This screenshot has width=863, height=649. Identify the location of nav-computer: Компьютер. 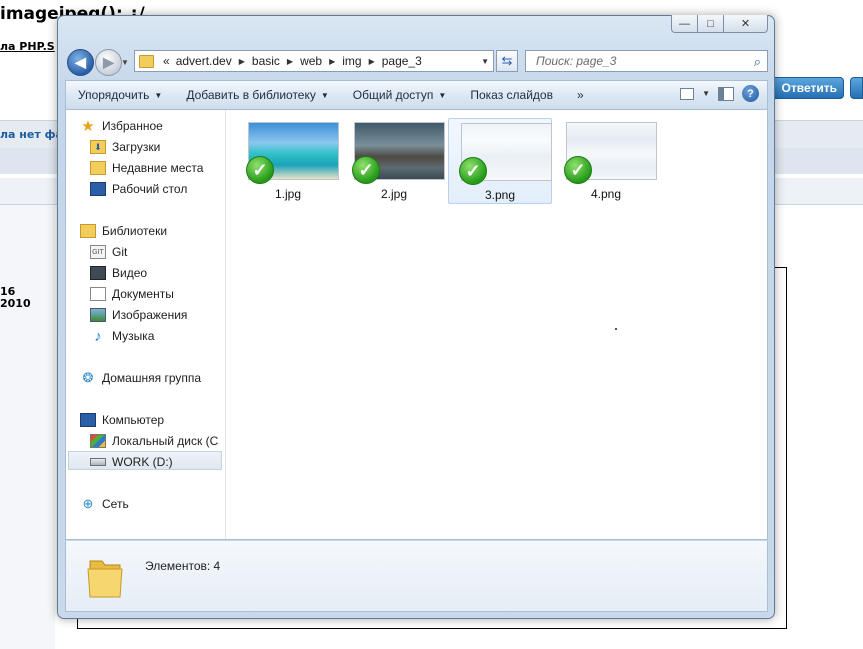
(122, 420).